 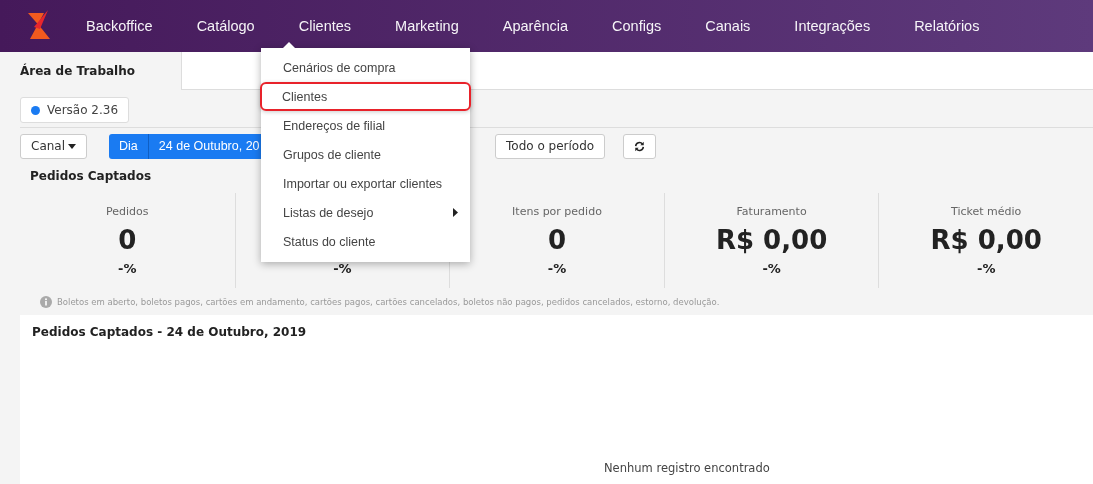 What do you see at coordinates (728, 26) in the screenshot?
I see `nav-item: Canais` at bounding box center [728, 26].